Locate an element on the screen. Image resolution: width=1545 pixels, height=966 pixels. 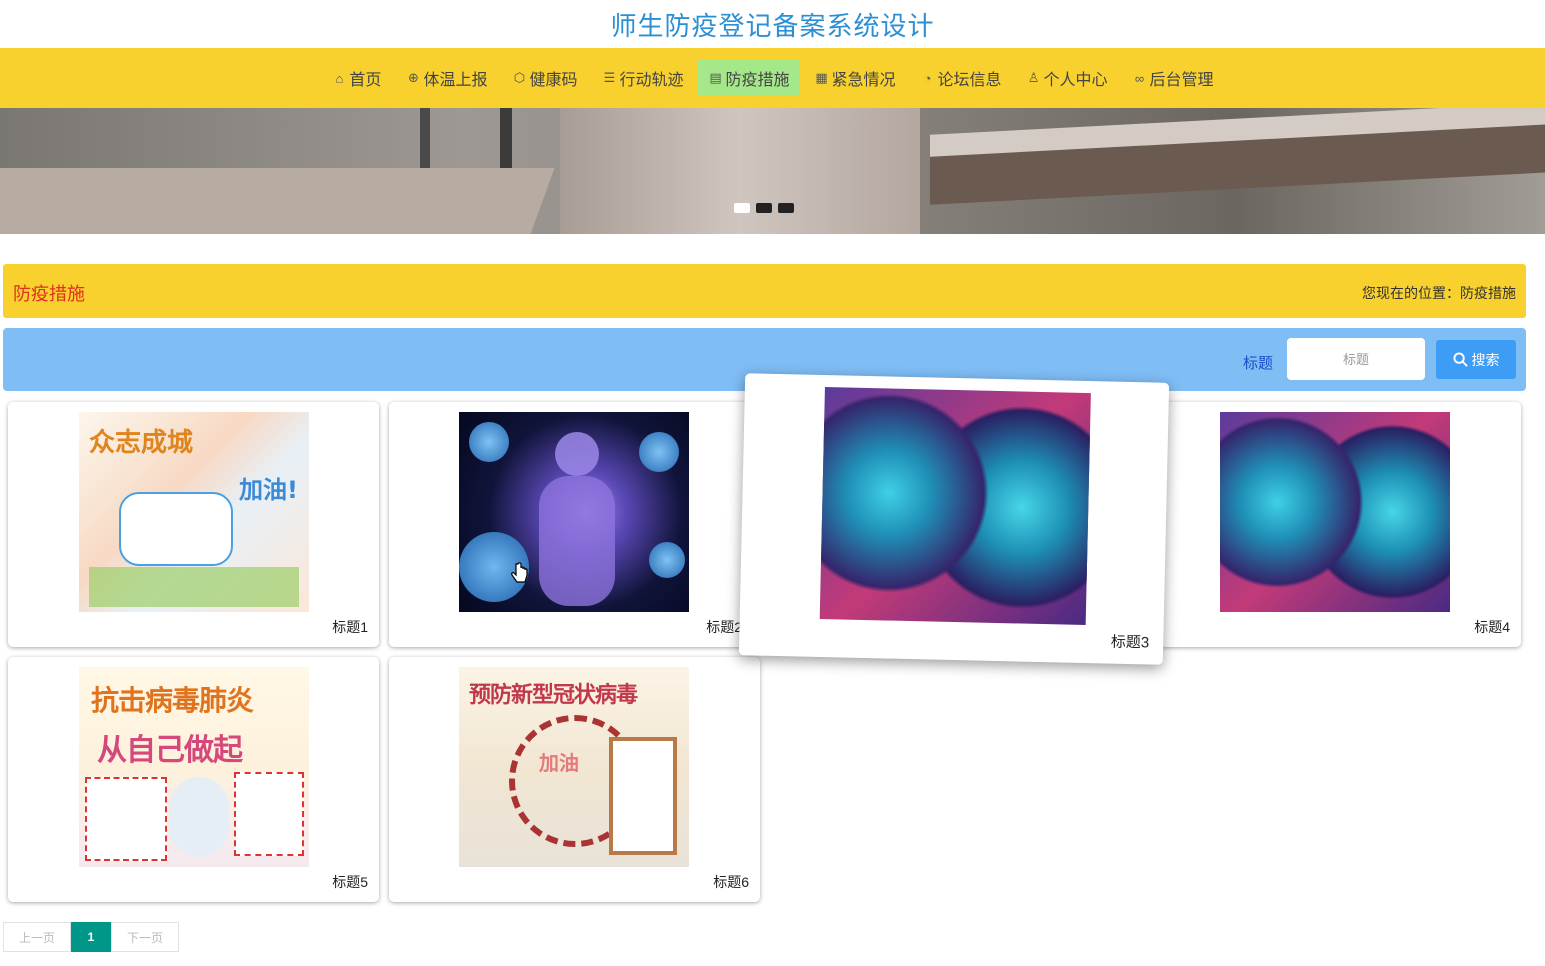
poster-headline: 众志成城 is located at coordinates (141, 443).